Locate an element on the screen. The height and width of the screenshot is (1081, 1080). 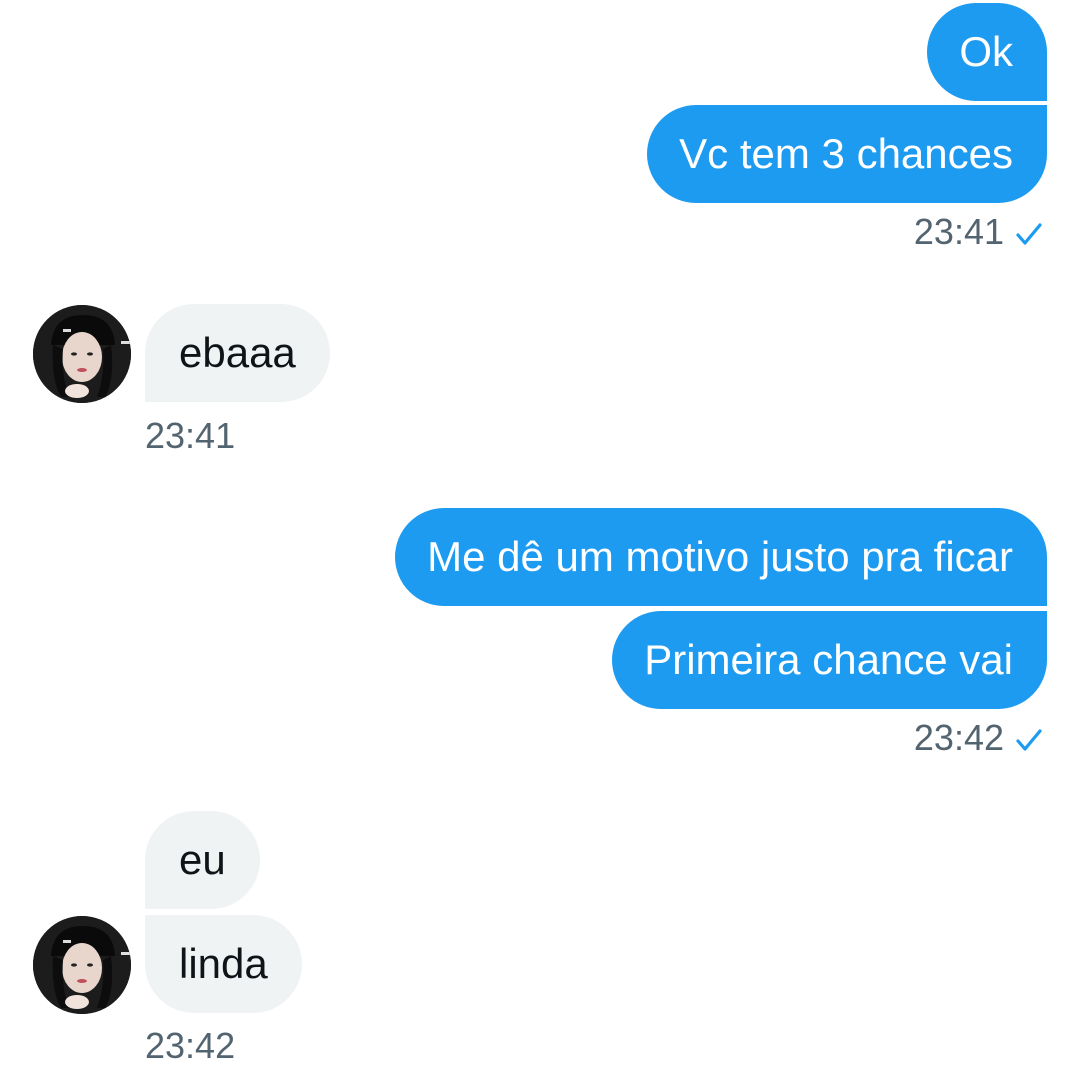
message-timestamp-row: 23:41 is located at coordinates (979, 232).